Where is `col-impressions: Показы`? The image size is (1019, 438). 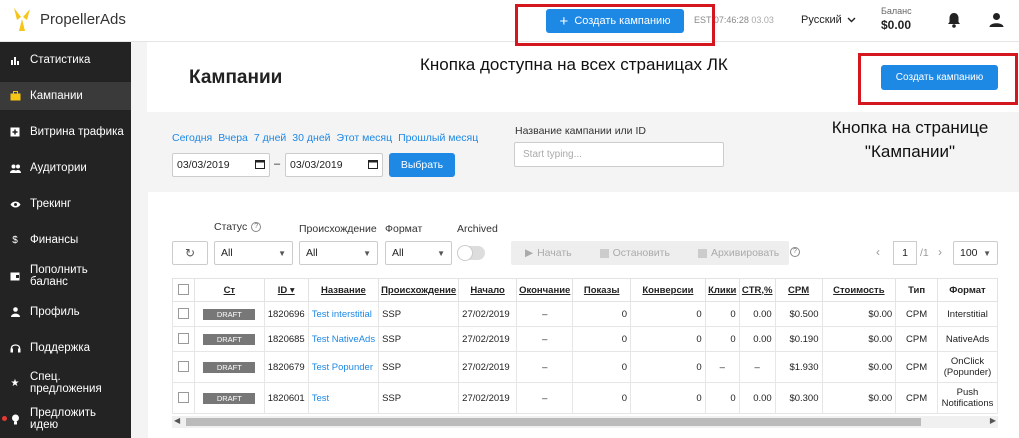
col-impressions: Показы is located at coordinates (602, 290).